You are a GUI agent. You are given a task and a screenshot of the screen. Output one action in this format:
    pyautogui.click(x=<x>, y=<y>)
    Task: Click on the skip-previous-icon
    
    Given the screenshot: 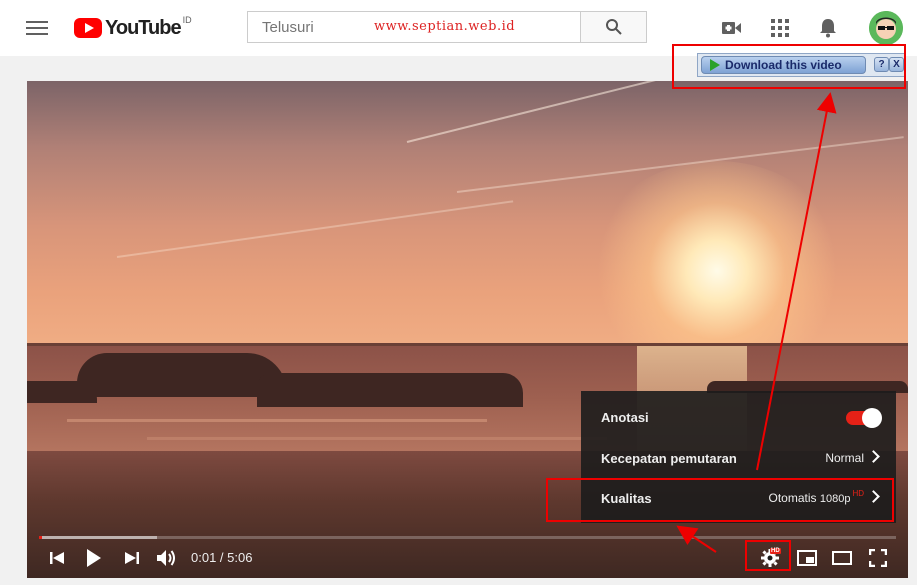 What is the action you would take?
    pyautogui.click(x=57, y=558)
    